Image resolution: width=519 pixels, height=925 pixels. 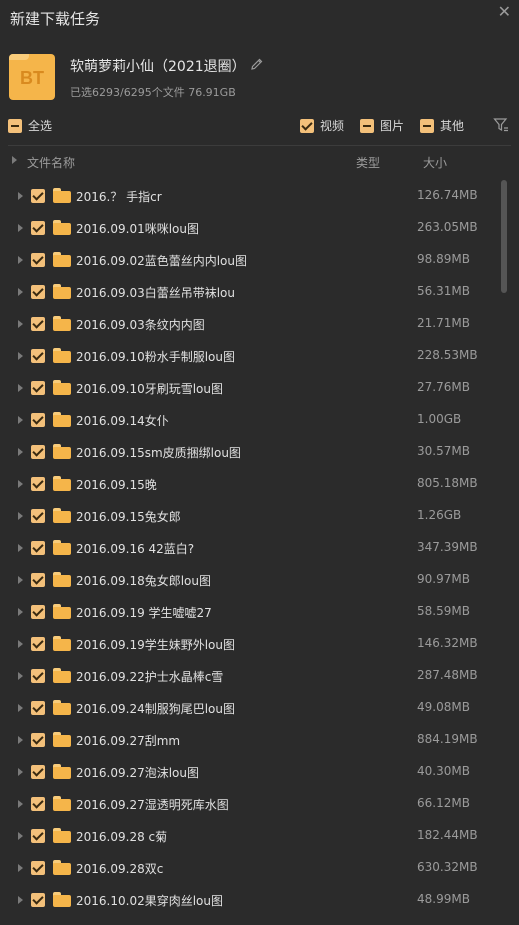 What do you see at coordinates (15, 125) in the screenshot?
I see `select-all-checkbox` at bounding box center [15, 125].